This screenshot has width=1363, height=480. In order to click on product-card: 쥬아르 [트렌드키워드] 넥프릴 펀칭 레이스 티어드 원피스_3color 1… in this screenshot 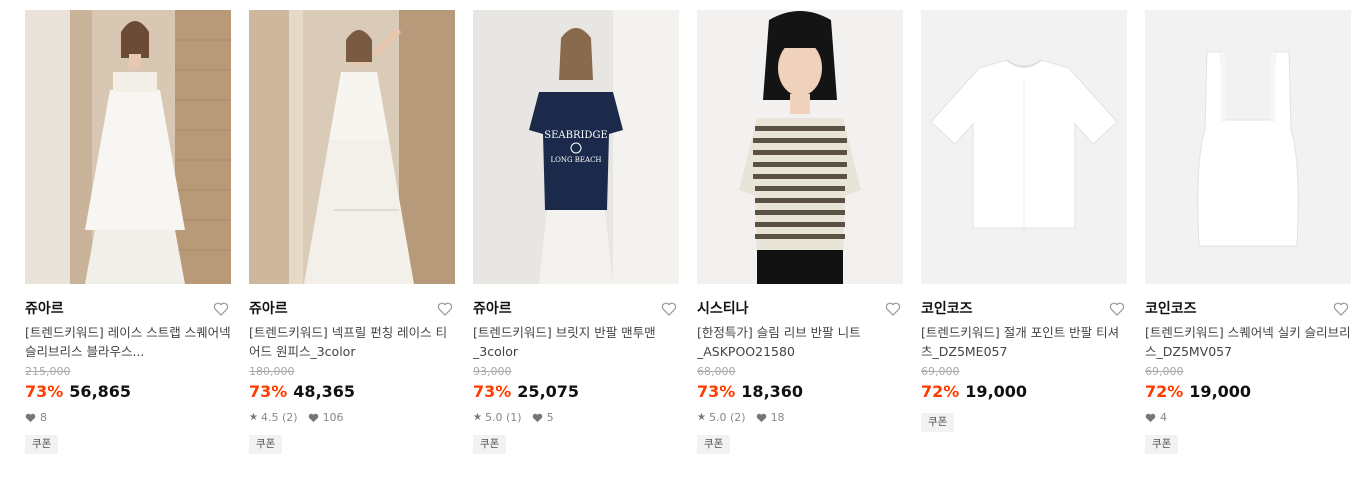, I will do `click(352, 232)`.